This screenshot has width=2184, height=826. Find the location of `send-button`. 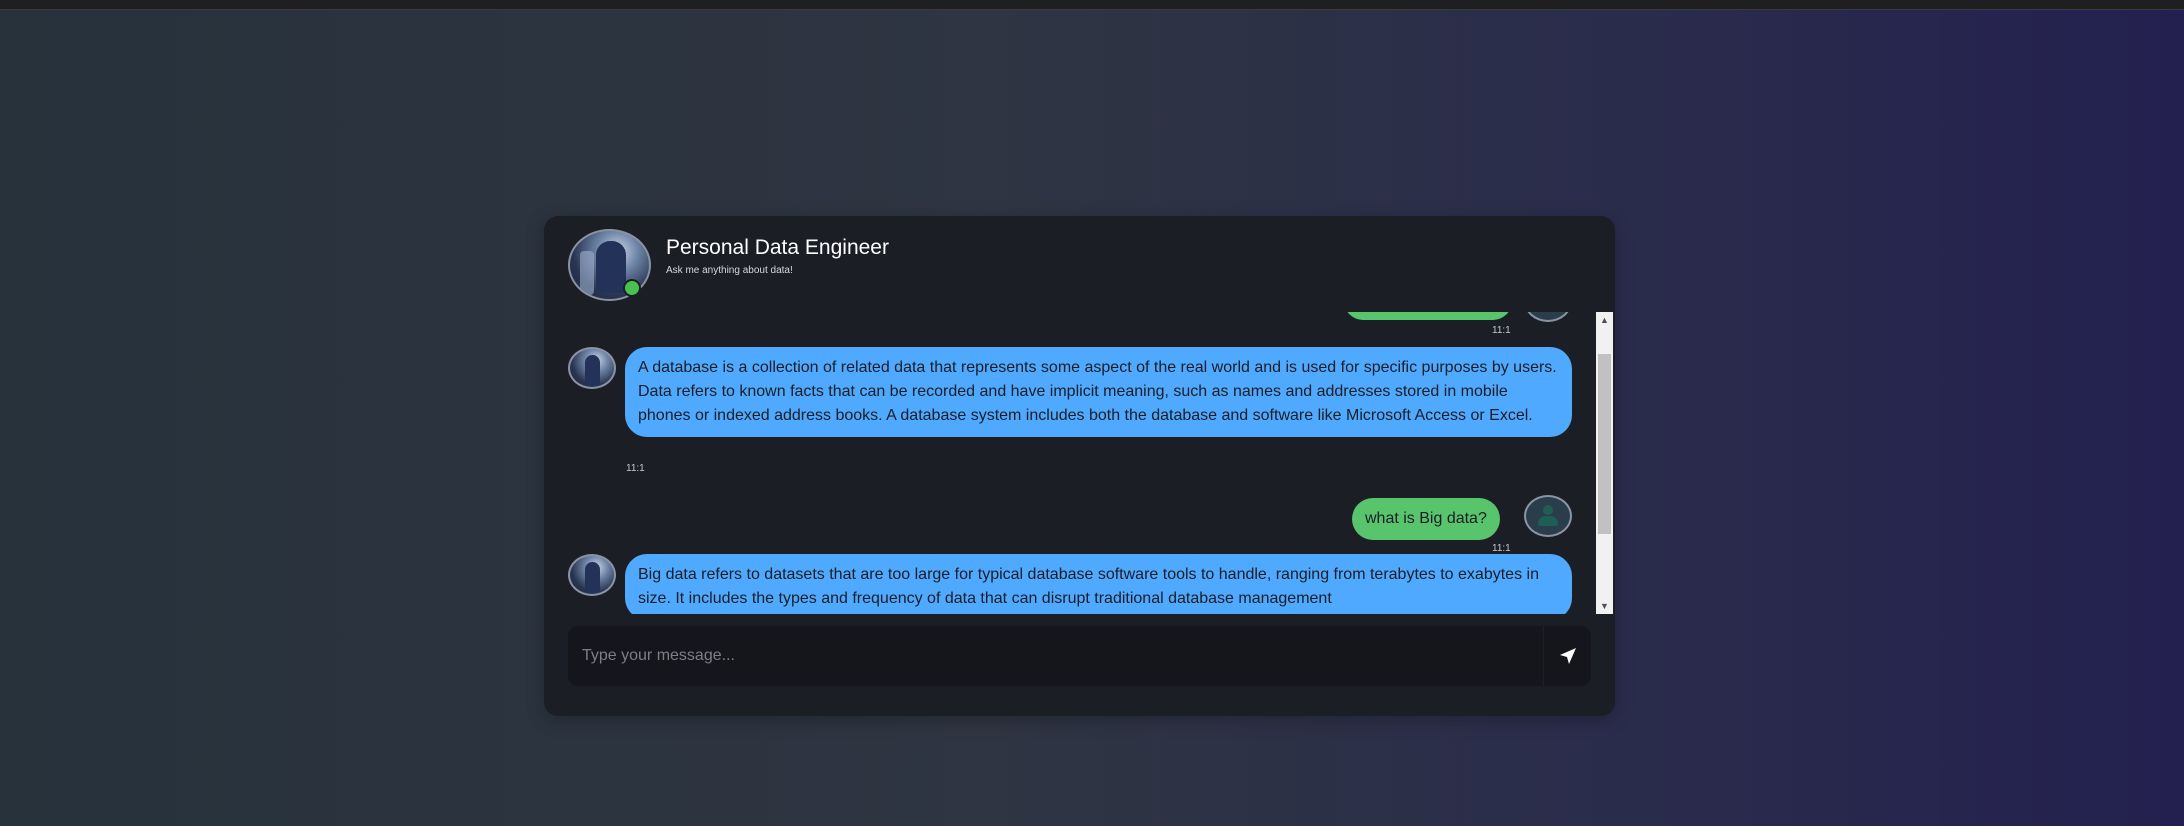

send-button is located at coordinates (1567, 656).